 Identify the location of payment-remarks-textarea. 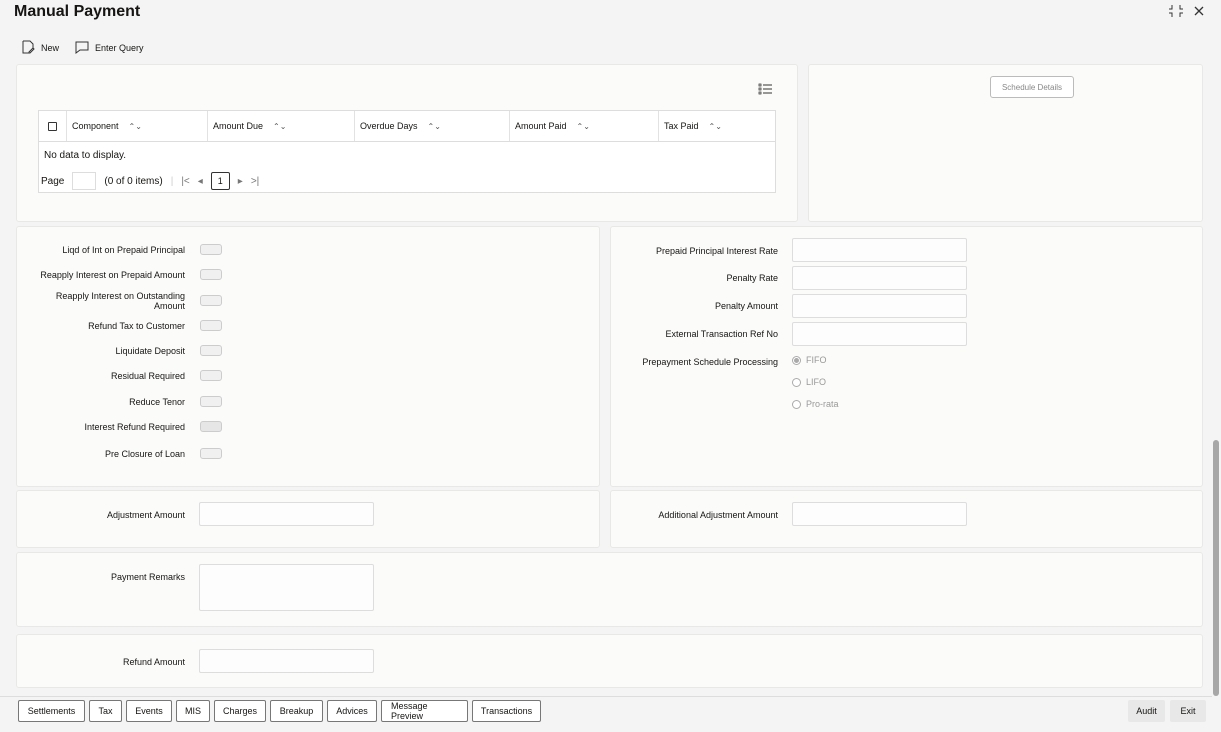
(286, 587).